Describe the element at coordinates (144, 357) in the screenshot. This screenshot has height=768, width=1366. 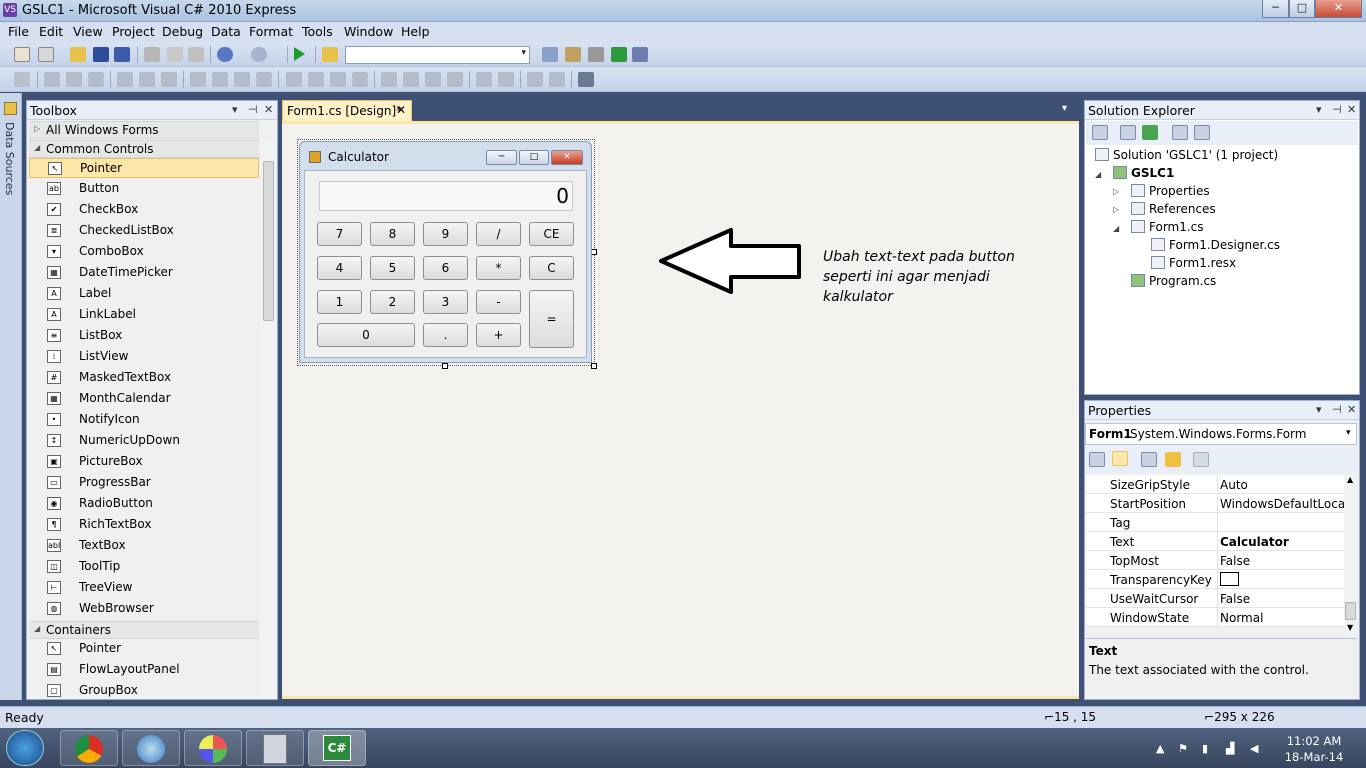
I see `toolbox-item-listview: ⁞ ListView` at that location.